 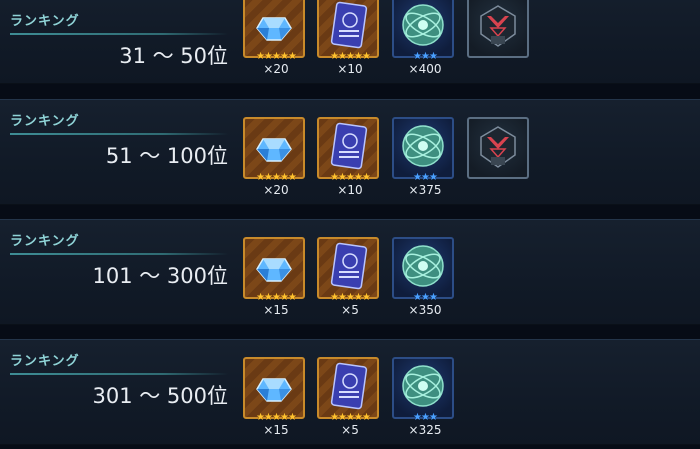 I want to click on reward-quantity: ×350, so click(x=425, y=310).